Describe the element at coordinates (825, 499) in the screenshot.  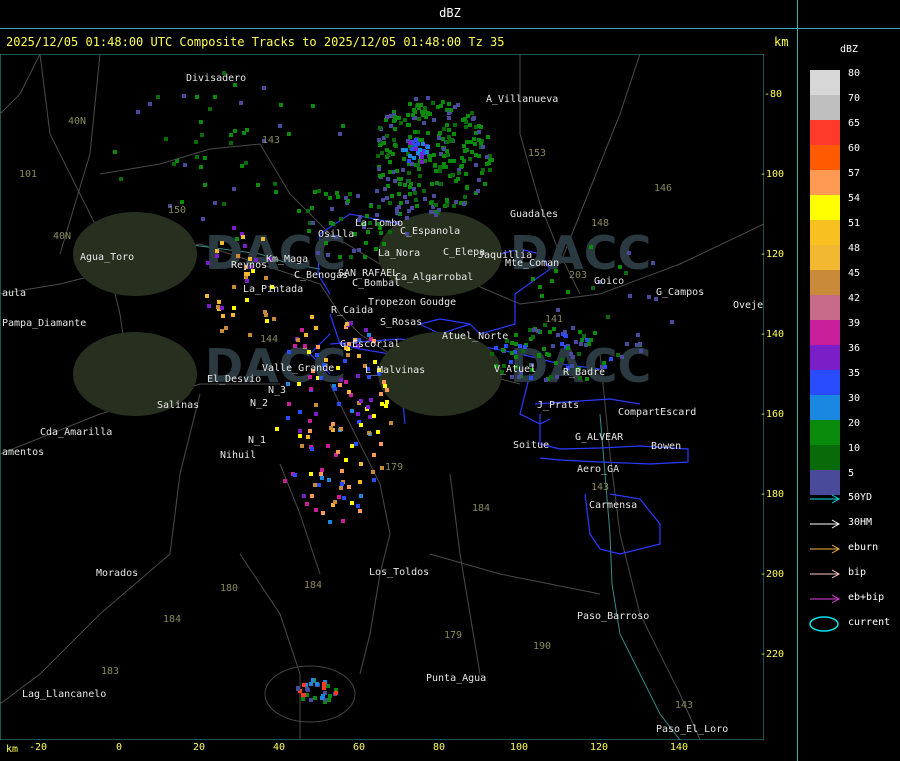
I see `arrow-icon` at that location.